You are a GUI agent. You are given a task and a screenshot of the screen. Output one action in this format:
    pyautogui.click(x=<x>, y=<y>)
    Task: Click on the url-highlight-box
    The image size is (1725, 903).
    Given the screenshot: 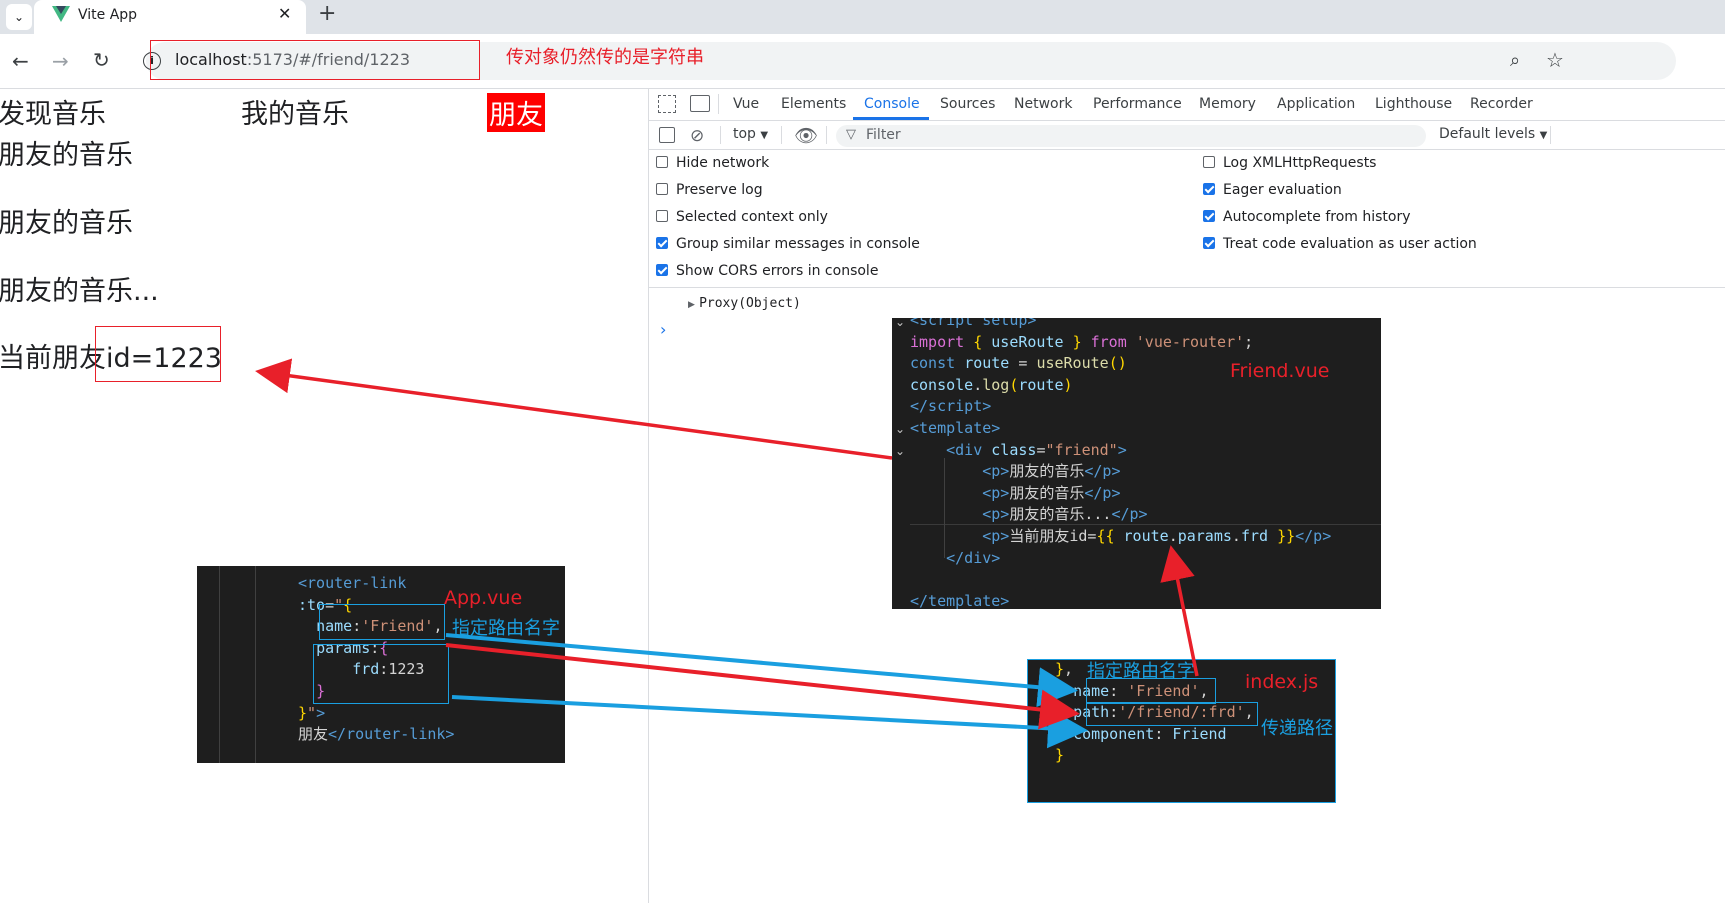 What is the action you would take?
    pyautogui.click(x=315, y=60)
    